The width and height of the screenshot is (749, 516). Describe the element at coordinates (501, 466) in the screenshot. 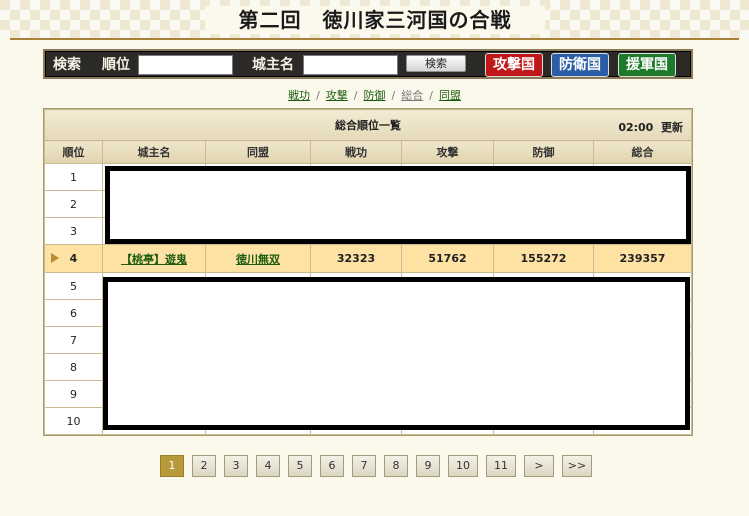

I see `page-11-button: 11` at that location.